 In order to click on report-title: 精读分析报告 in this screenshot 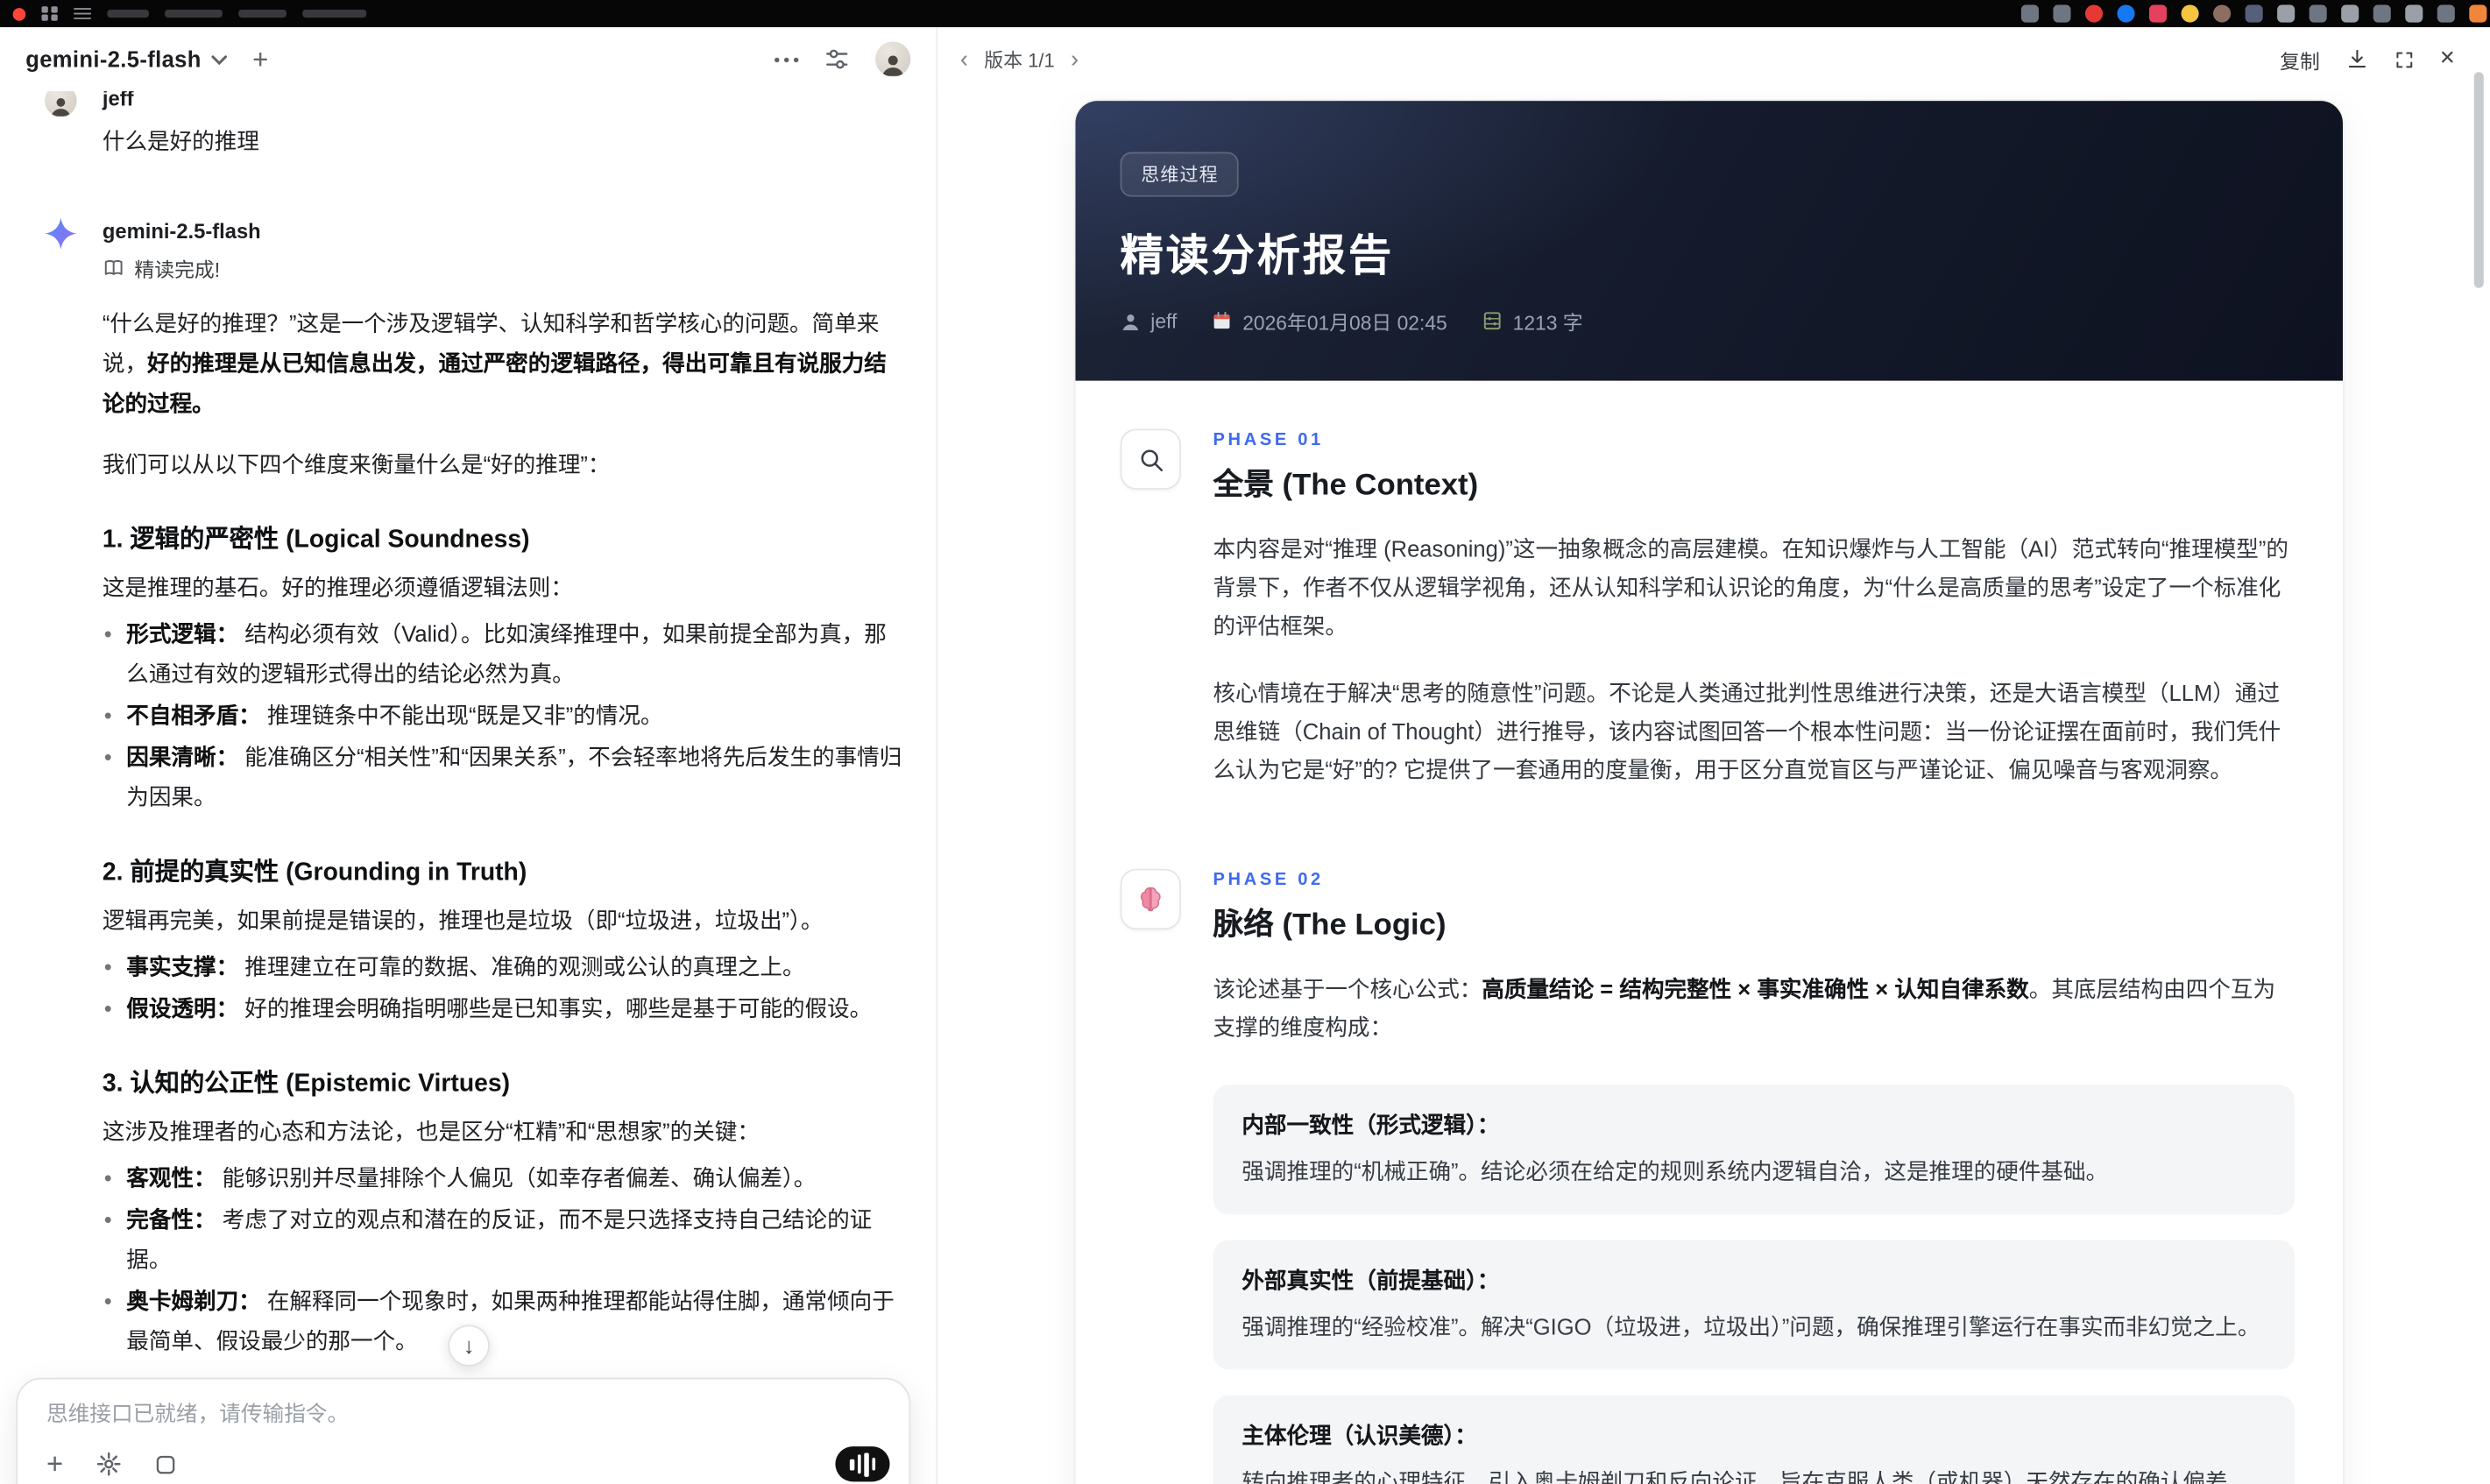, I will do `click(1257, 255)`.